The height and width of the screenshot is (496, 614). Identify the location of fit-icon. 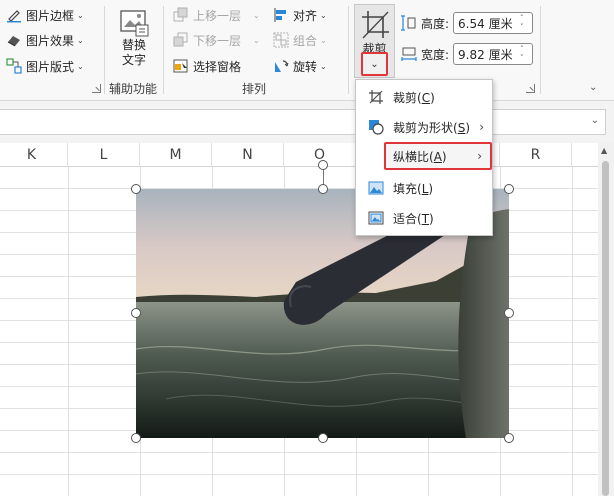
(376, 218).